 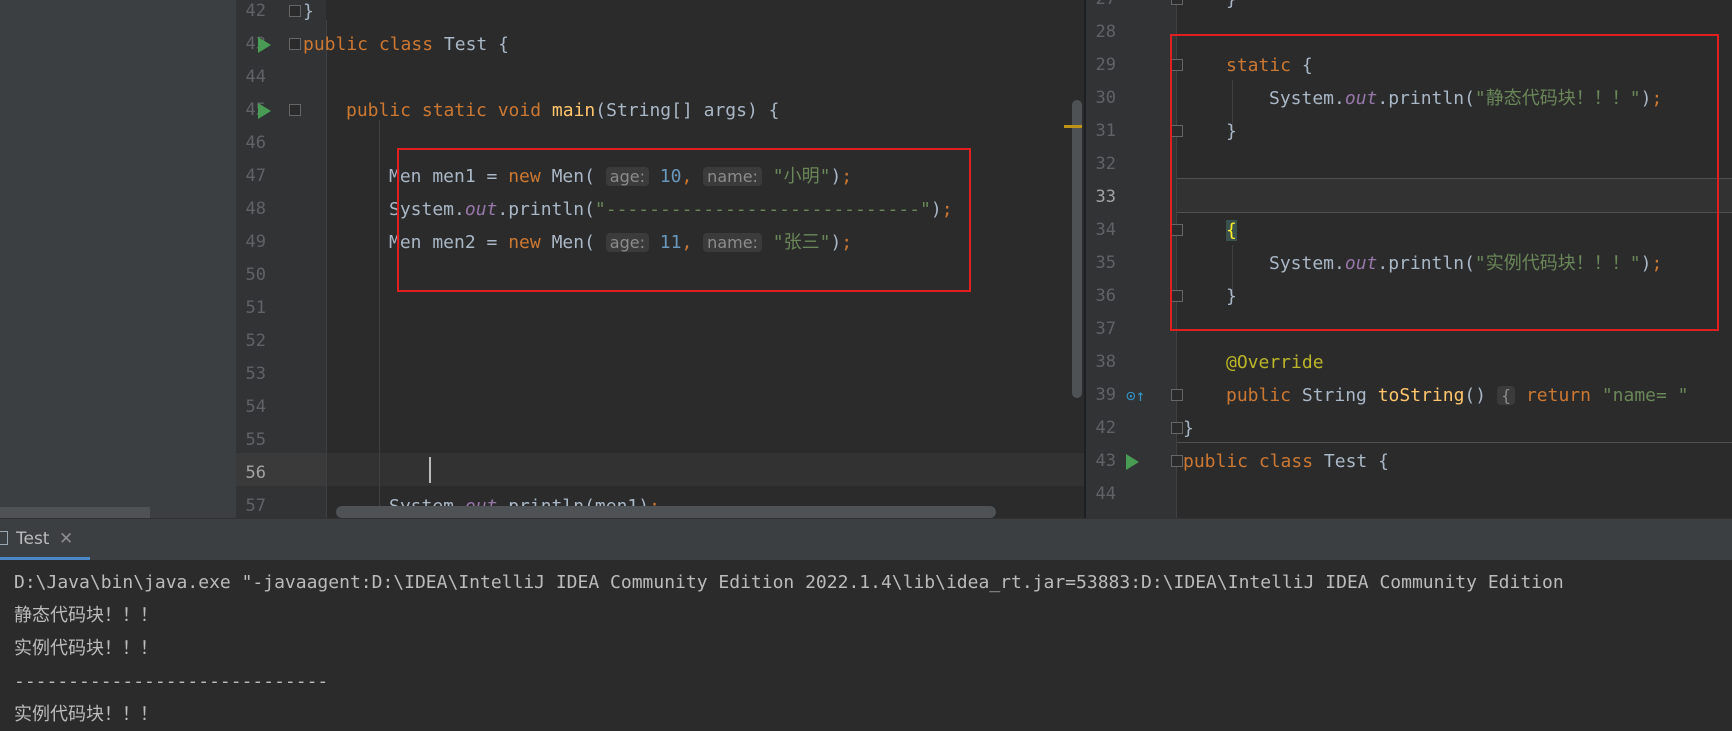 What do you see at coordinates (1105, 32) in the screenshot?
I see `line-number: 28` at bounding box center [1105, 32].